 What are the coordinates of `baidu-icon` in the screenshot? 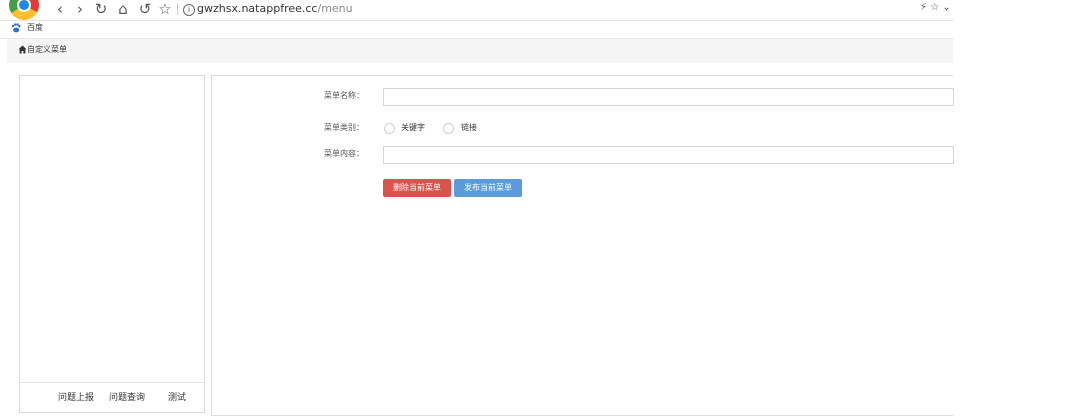 It's located at (16, 28).